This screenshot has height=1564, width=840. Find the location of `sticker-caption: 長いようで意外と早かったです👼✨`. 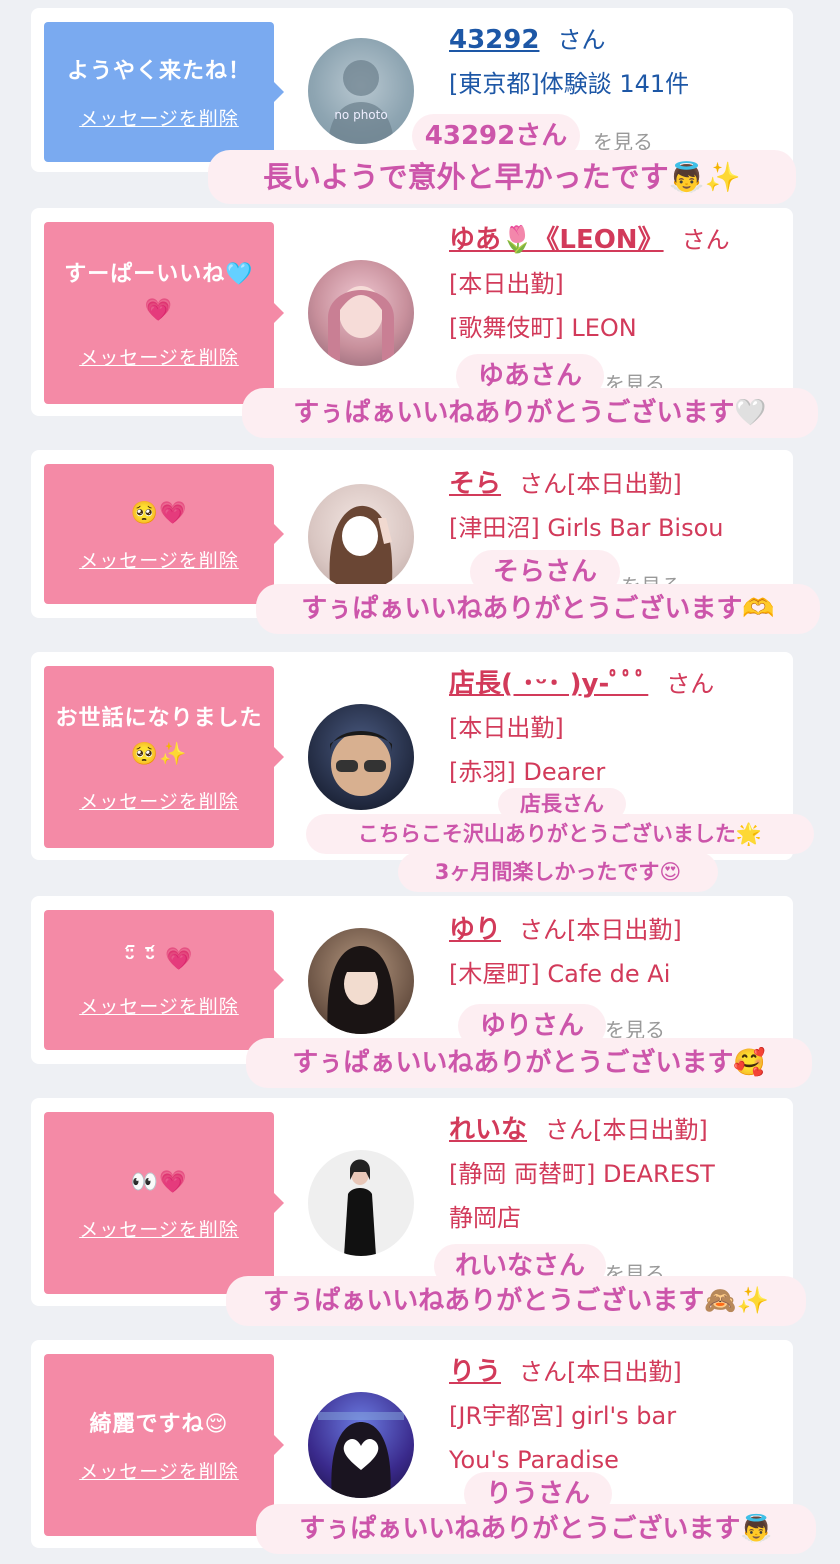

sticker-caption: 長いようで意外と早かったです👼✨ is located at coordinates (502, 177).